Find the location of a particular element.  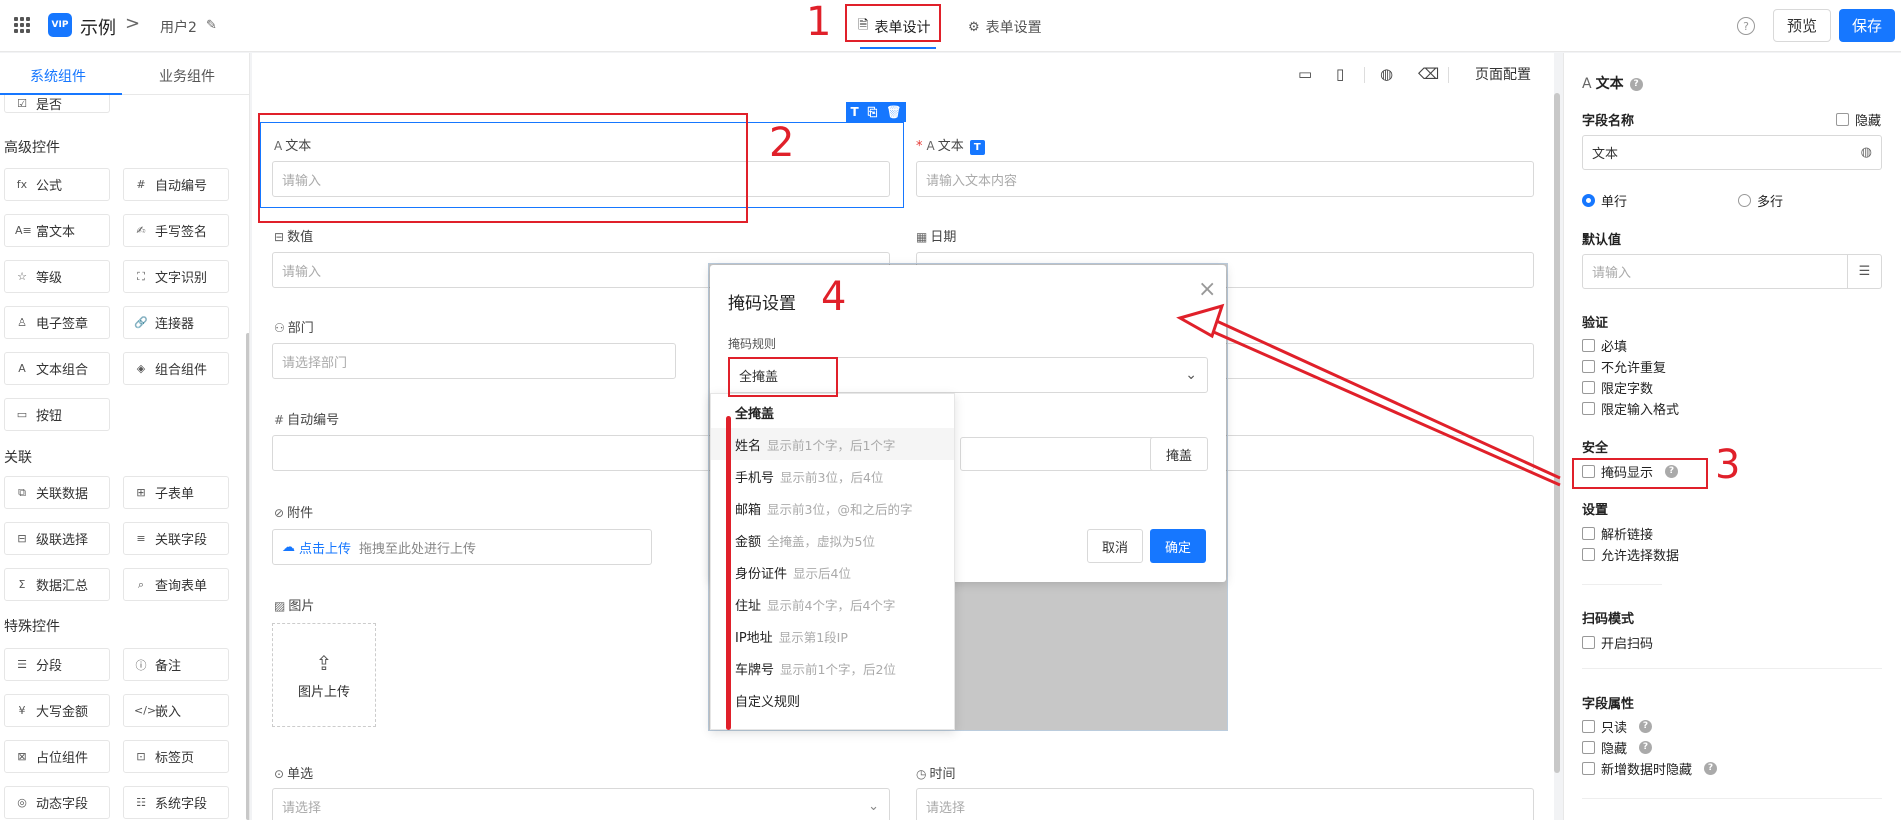

mask-option-custom: 自定义规则 is located at coordinates (832, 700).